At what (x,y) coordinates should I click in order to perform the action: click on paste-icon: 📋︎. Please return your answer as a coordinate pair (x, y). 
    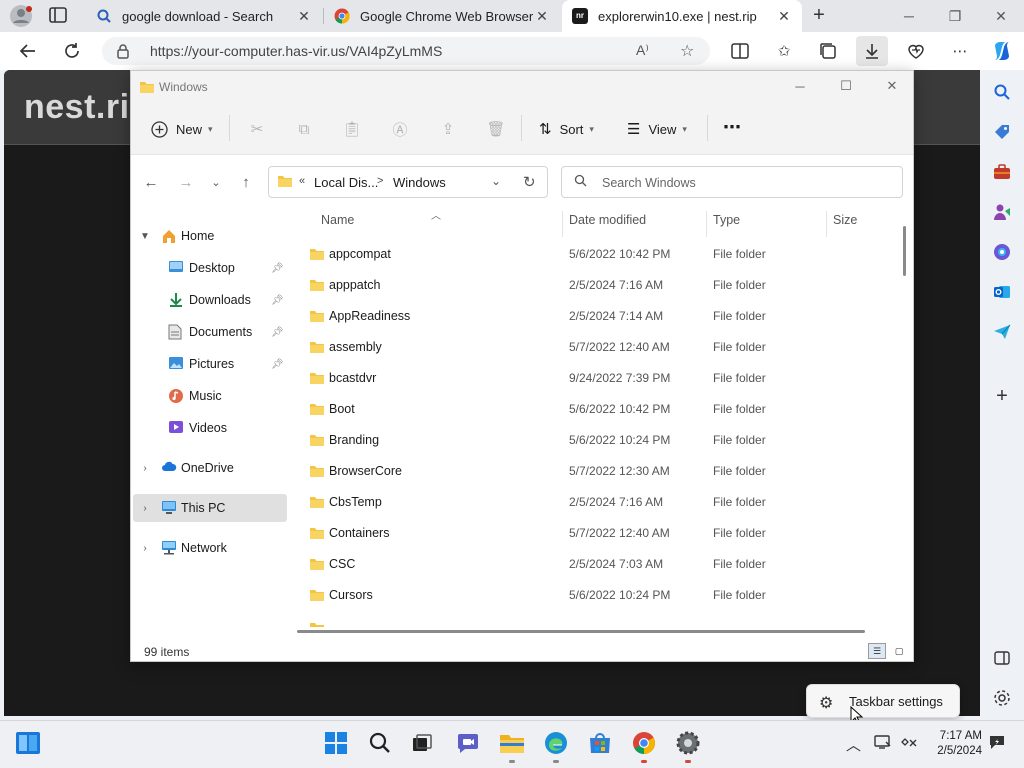
    Looking at the image, I should click on (351, 129).